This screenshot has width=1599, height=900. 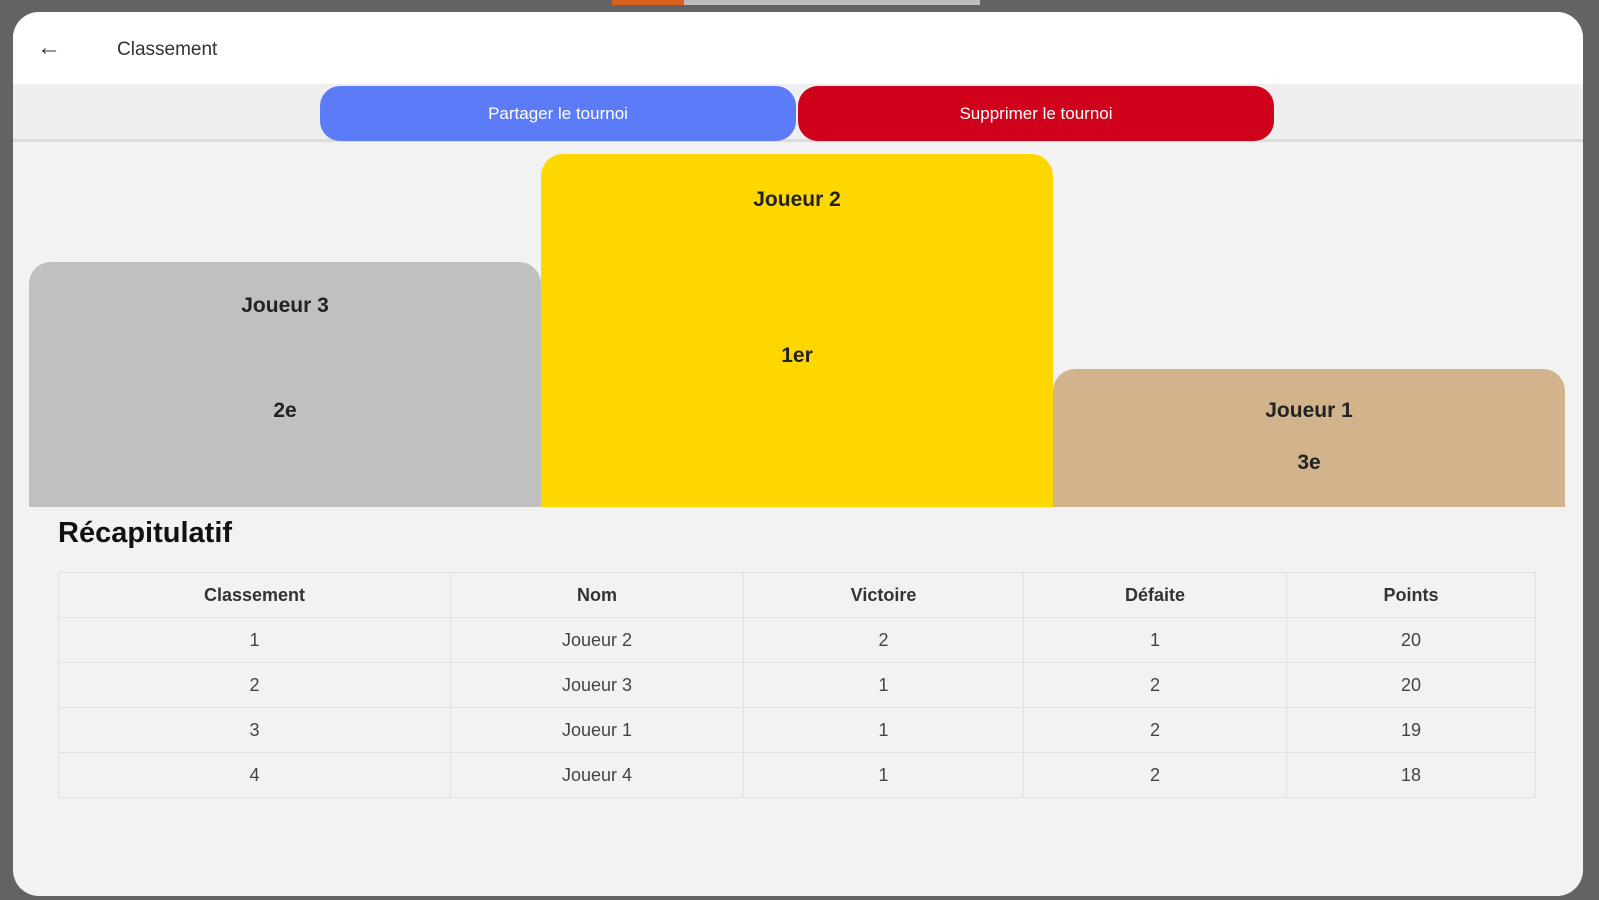 I want to click on table-cell: Joueur 2, so click(x=597, y=640).